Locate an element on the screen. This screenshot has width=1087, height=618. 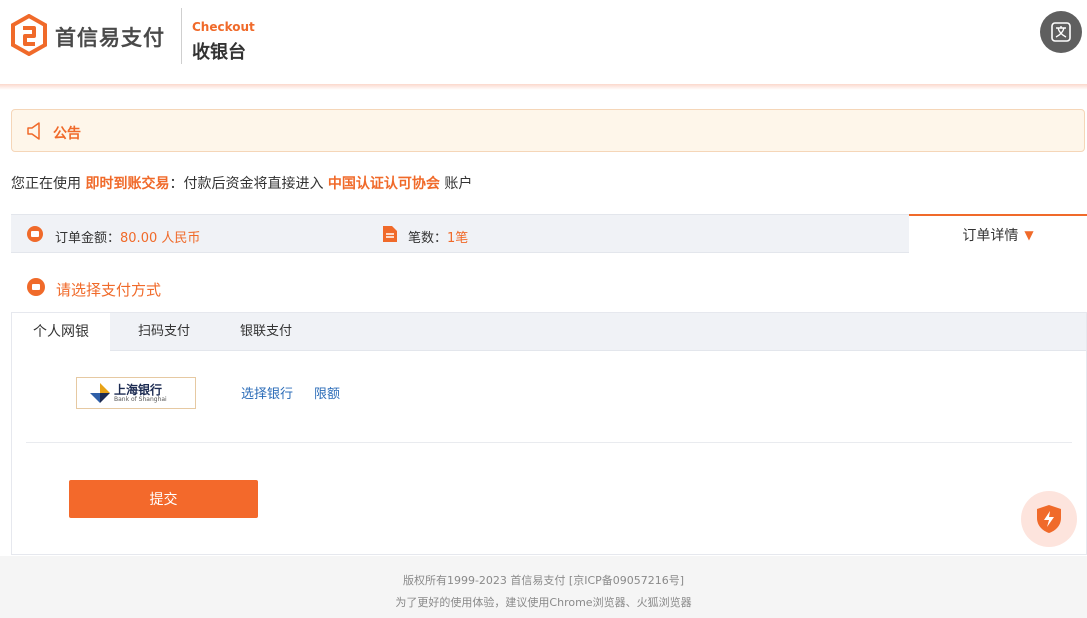
order-amount-value: 80.00 人民币 is located at coordinates (160, 238).